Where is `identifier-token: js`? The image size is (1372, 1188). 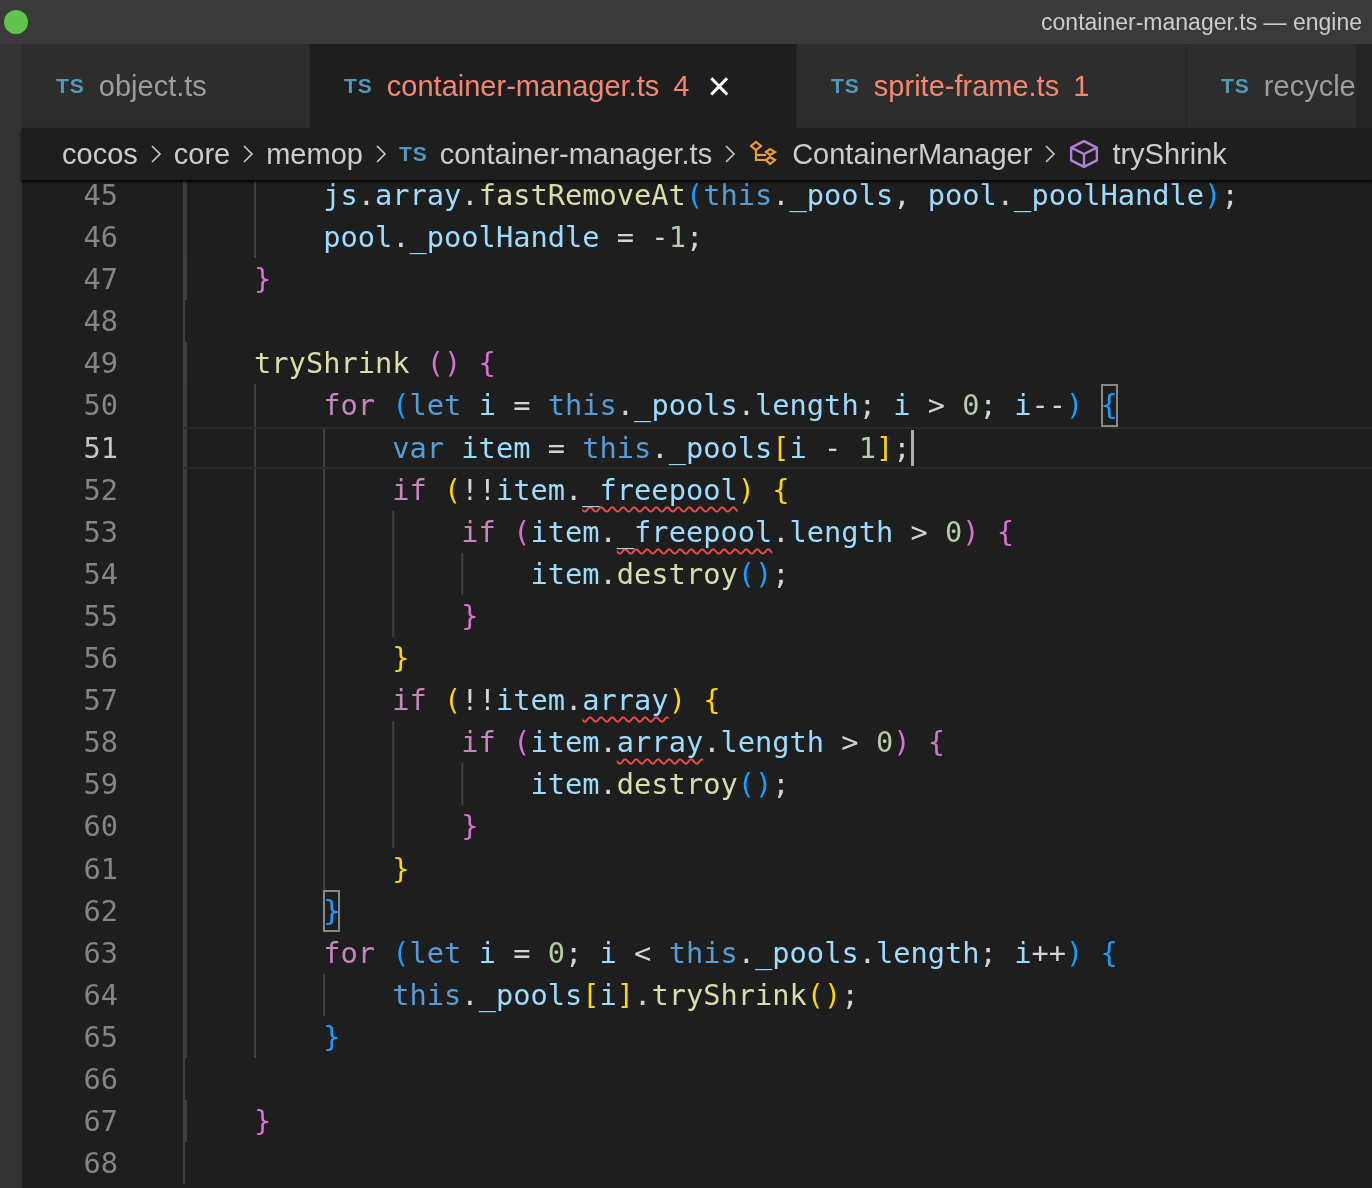 identifier-token: js is located at coordinates (340, 195).